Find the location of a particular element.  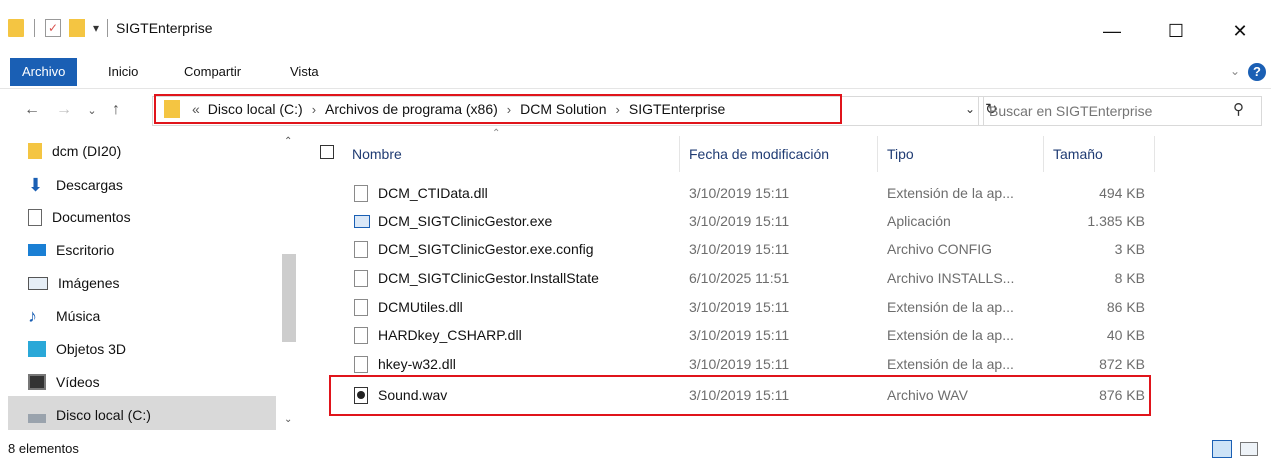

nav-scrollbar: ⌃ ⌄ is located at coordinates (289, 282).